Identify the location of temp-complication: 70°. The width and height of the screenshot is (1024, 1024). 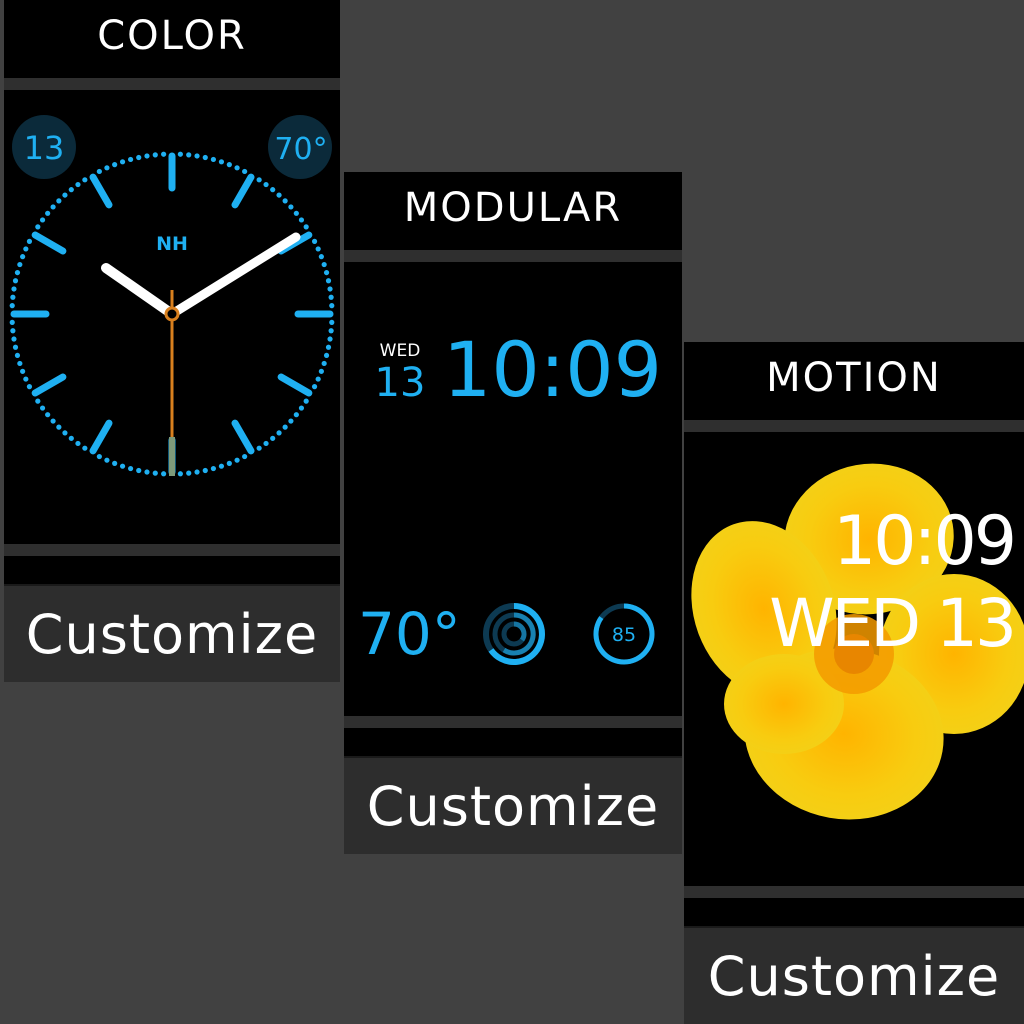
(300, 149).